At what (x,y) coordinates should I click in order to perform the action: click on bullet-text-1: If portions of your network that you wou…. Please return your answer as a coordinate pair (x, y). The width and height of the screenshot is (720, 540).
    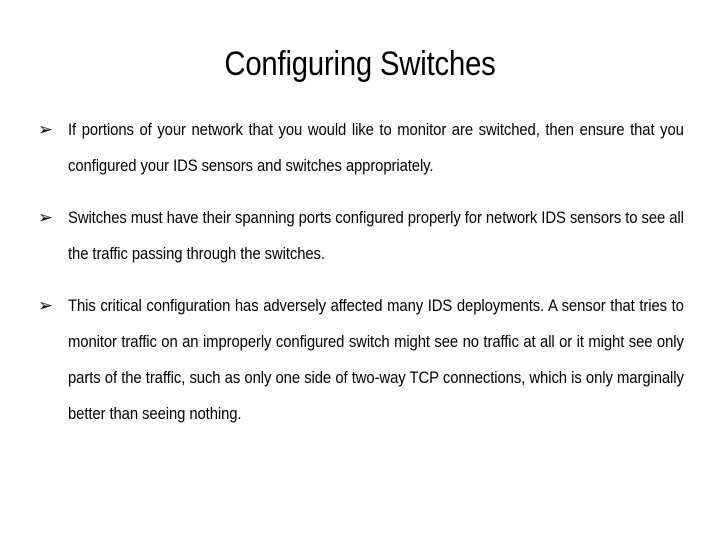
    Looking at the image, I should click on (376, 147).